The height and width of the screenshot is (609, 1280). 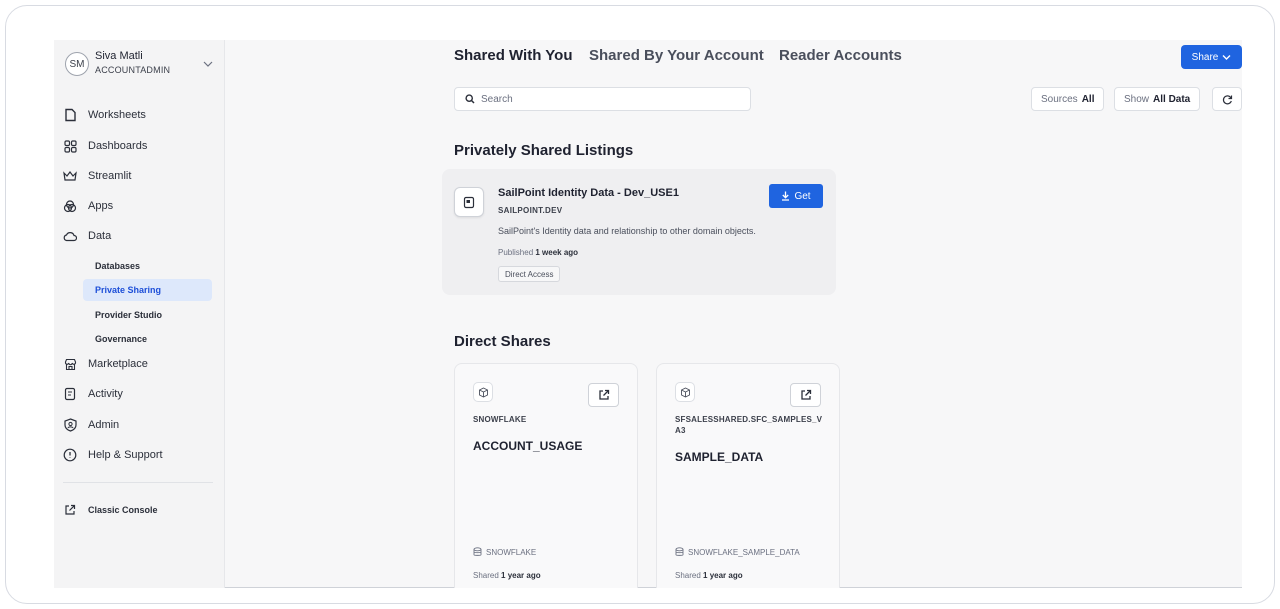 I want to click on sidebar-divider, so click(x=138, y=482).